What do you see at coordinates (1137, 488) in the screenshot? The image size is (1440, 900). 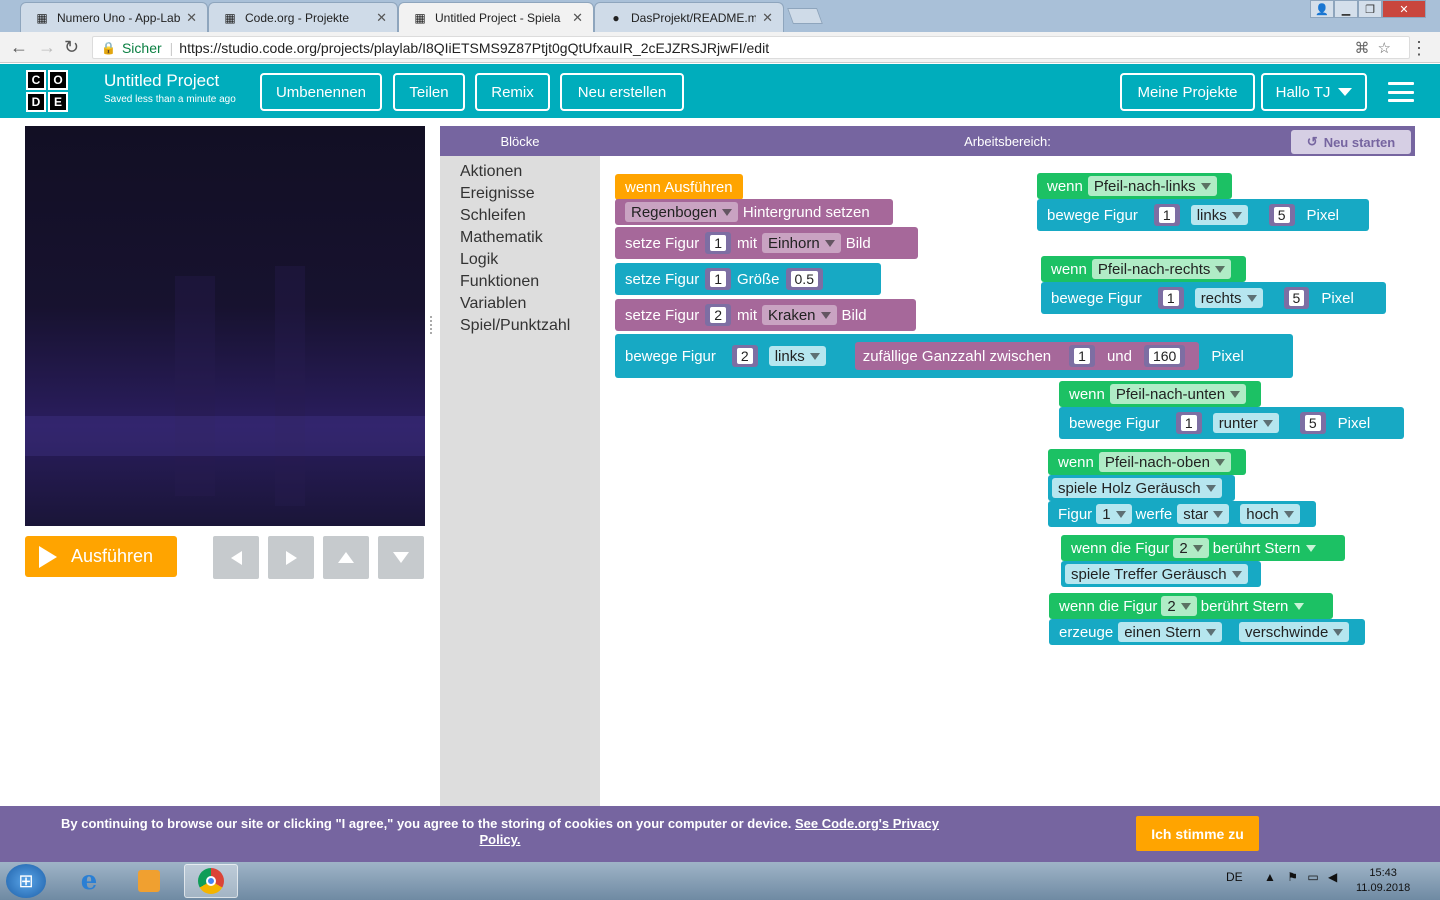 I see `sound-dropdown: spiele Holz Geräusch` at bounding box center [1137, 488].